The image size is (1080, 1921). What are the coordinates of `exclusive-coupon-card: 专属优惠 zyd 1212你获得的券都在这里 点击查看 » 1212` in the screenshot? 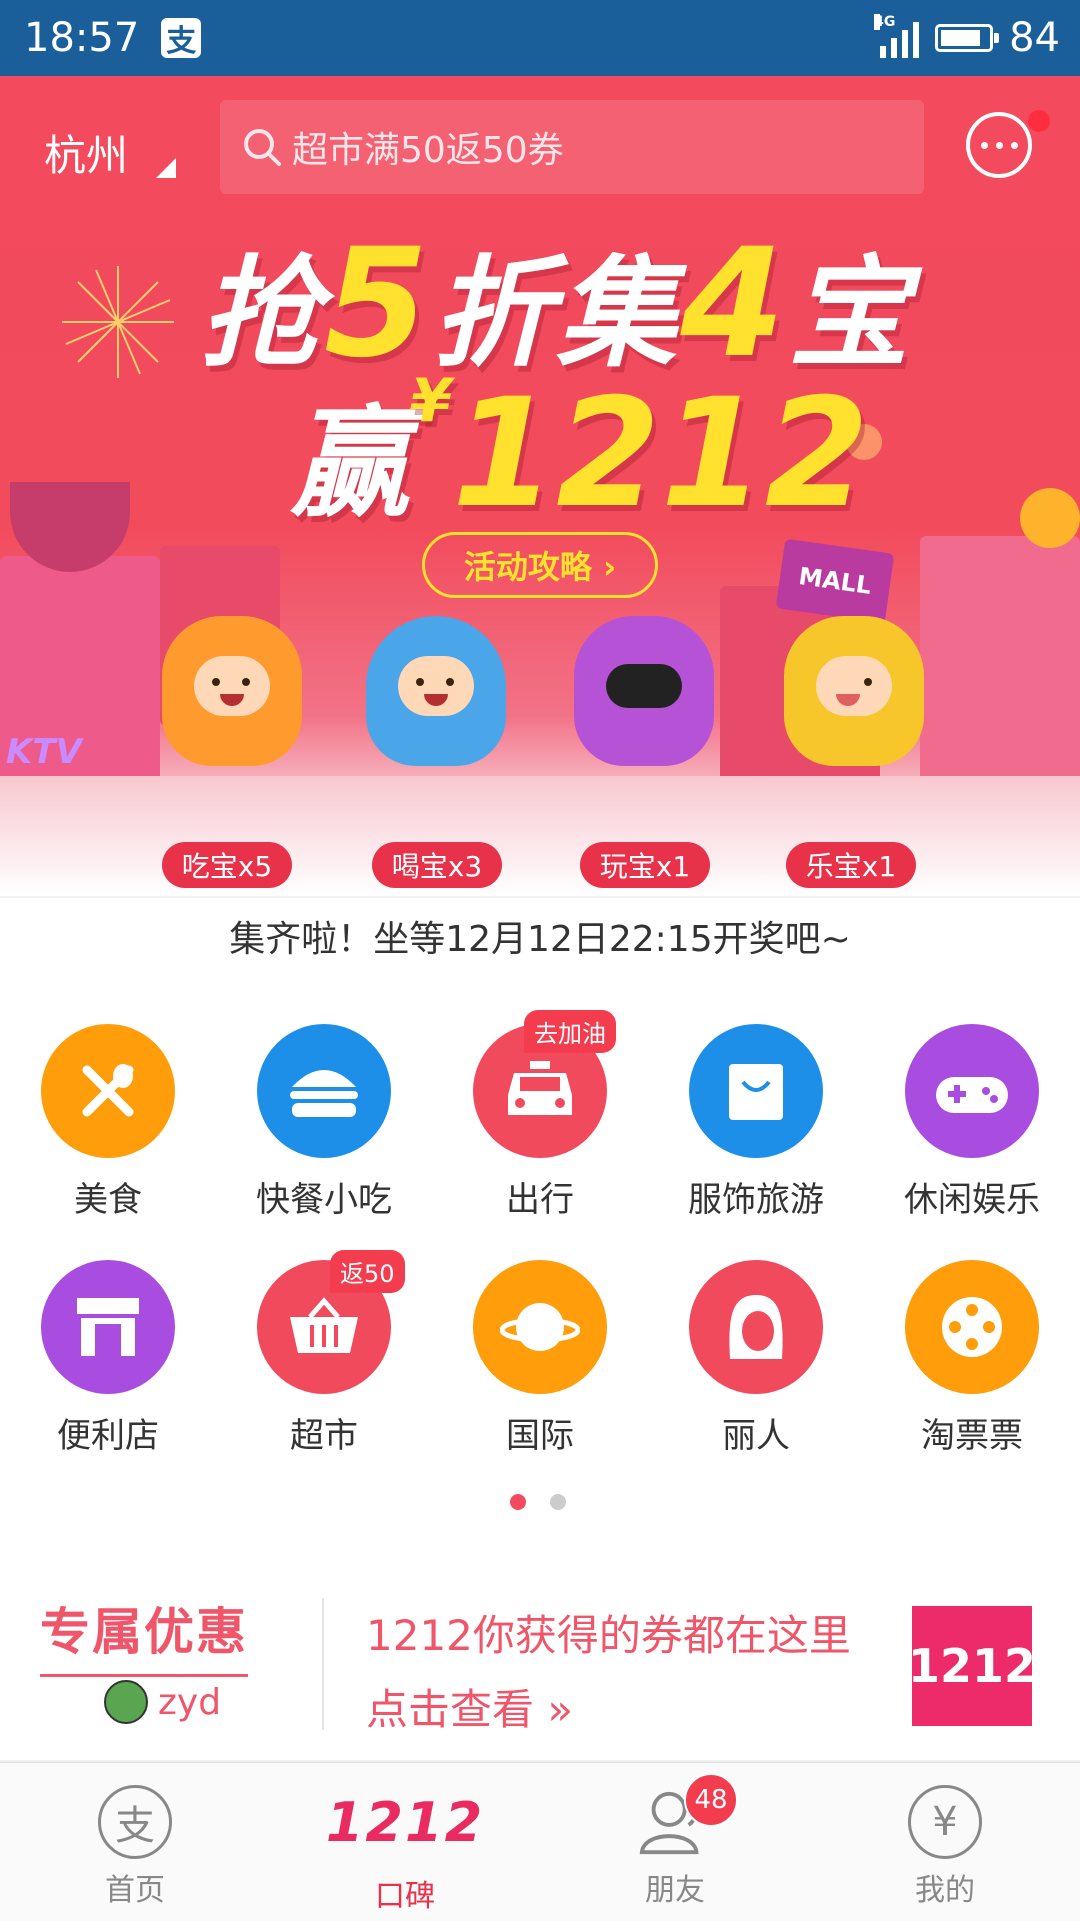 It's located at (540, 1661).